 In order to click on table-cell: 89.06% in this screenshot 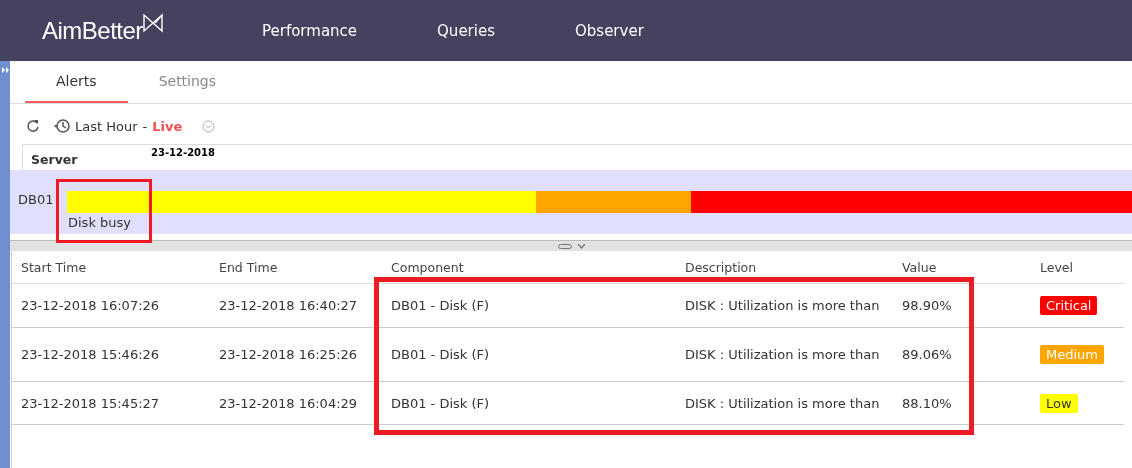, I will do `click(962, 355)`.